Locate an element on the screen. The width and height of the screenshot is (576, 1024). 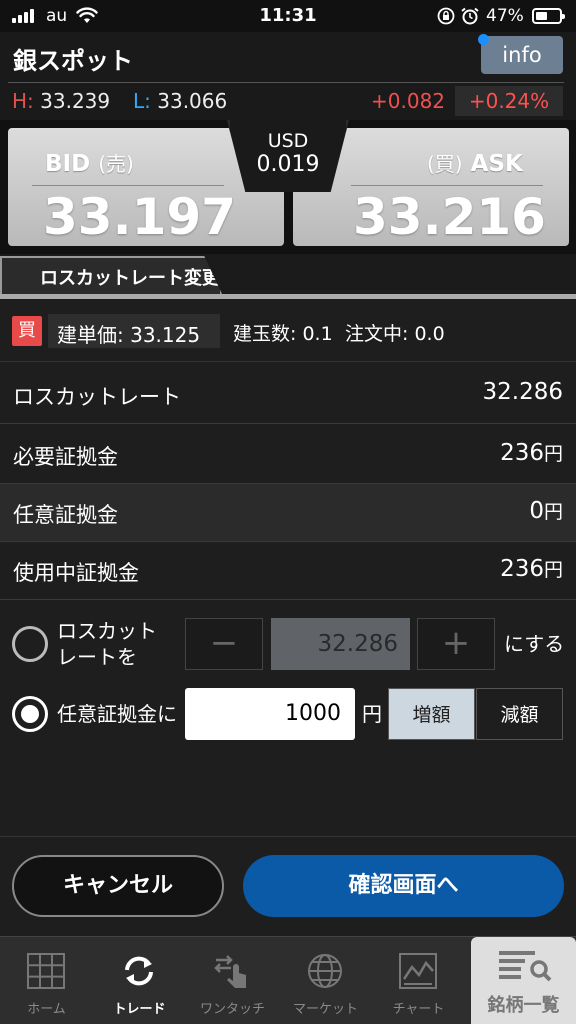
battery-icon is located at coordinates (548, 16).